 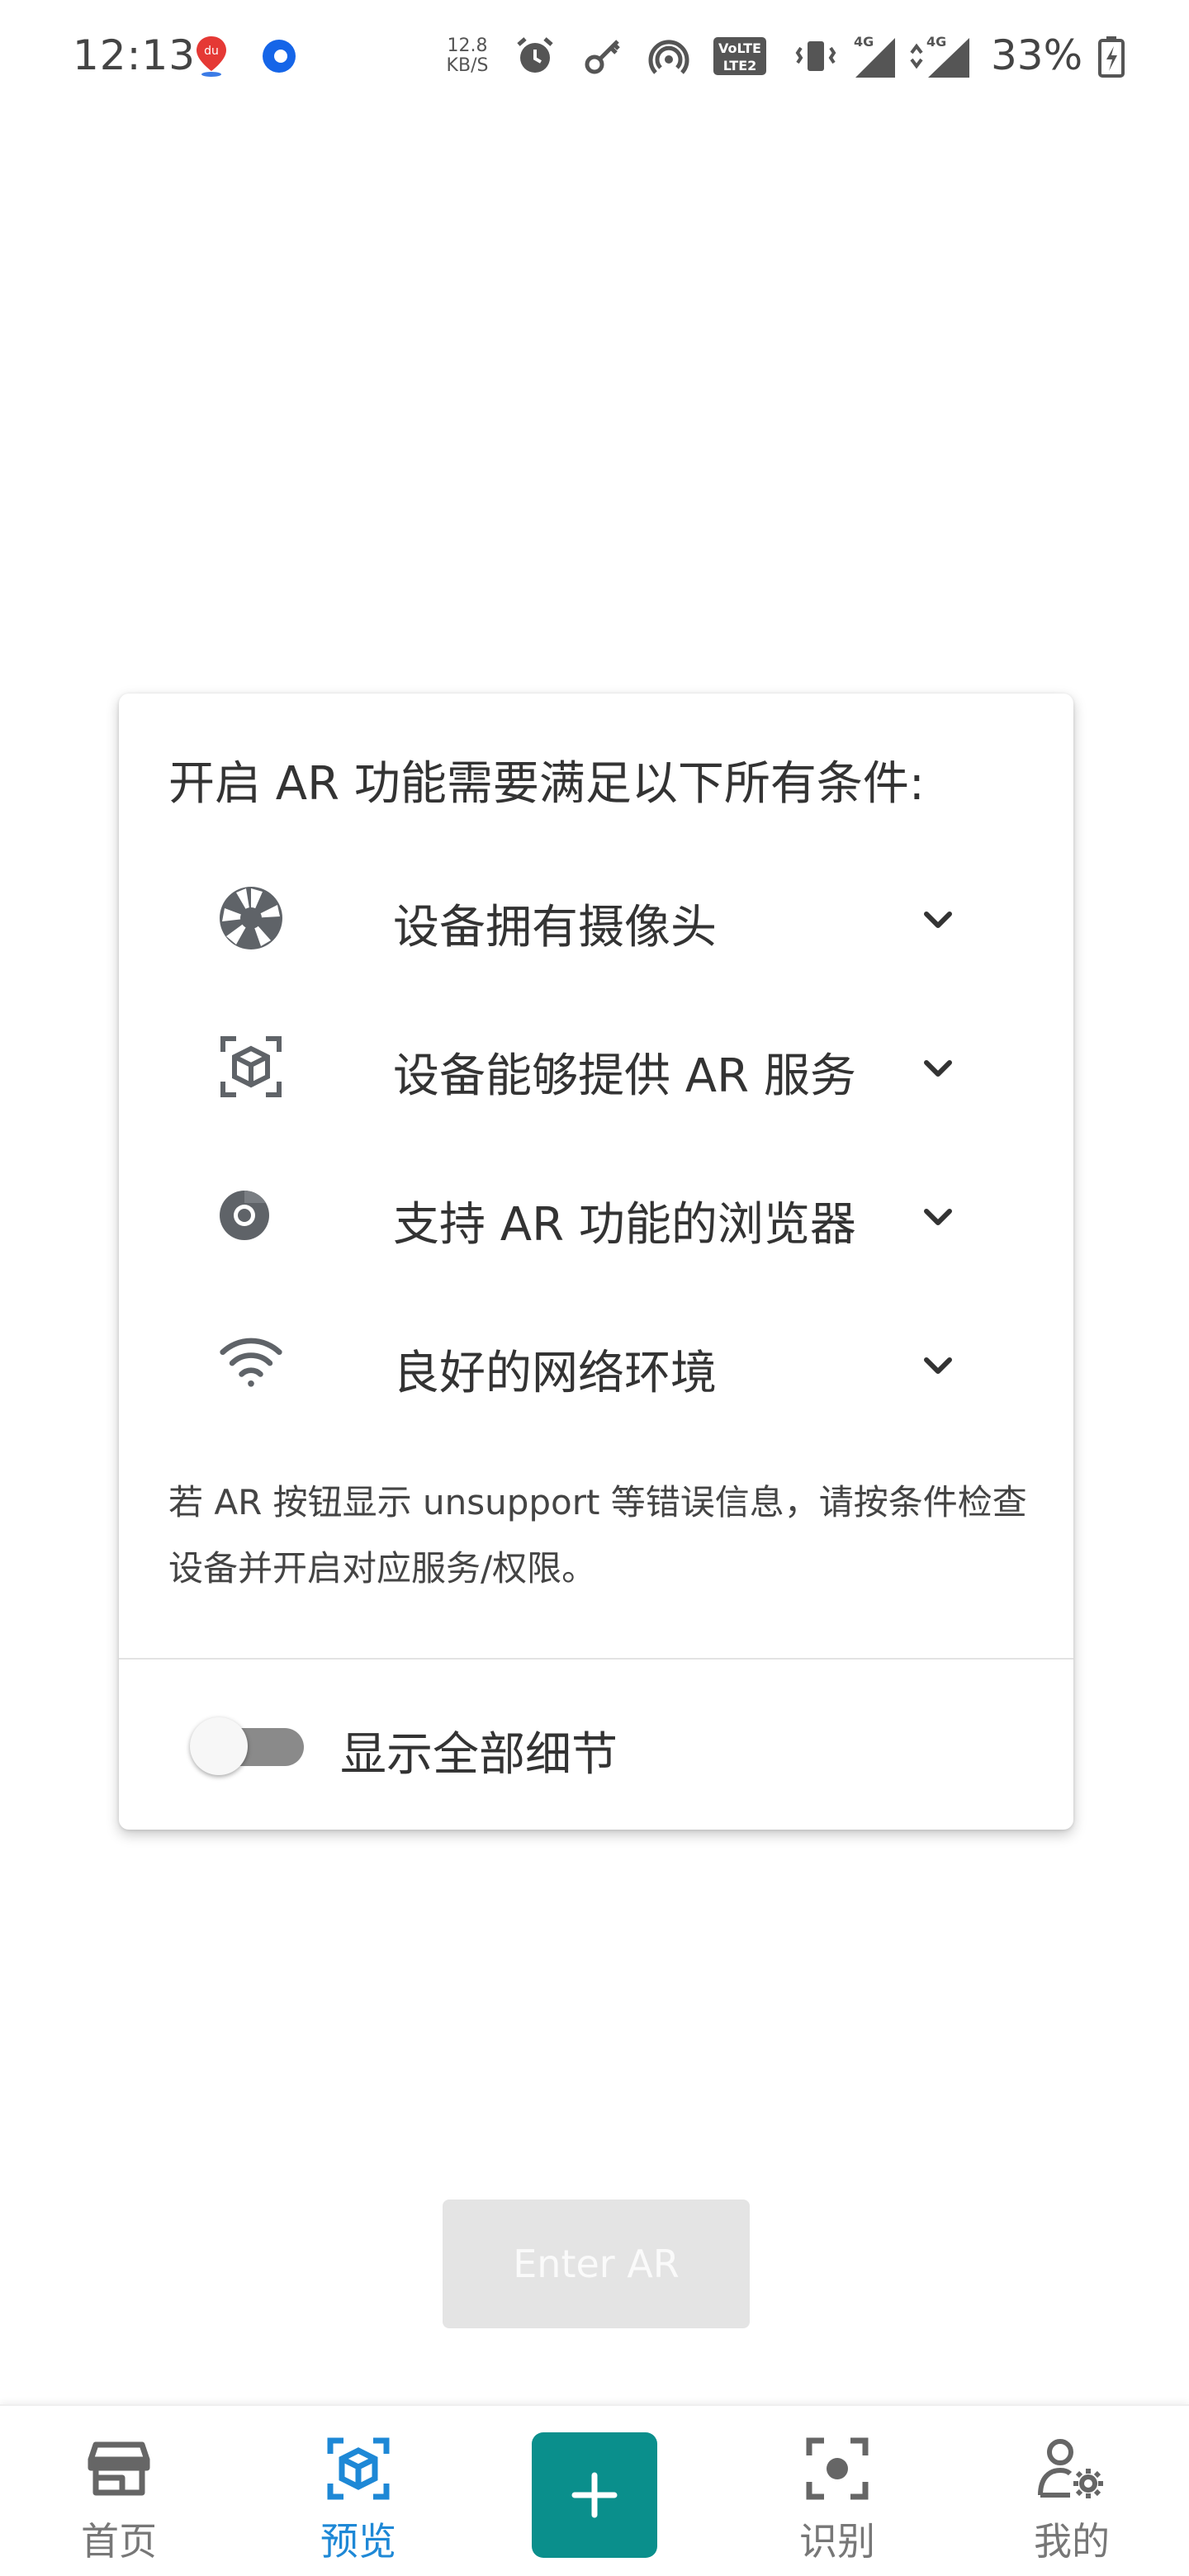 What do you see at coordinates (279, 56) in the screenshot?
I see `browser-icon` at bounding box center [279, 56].